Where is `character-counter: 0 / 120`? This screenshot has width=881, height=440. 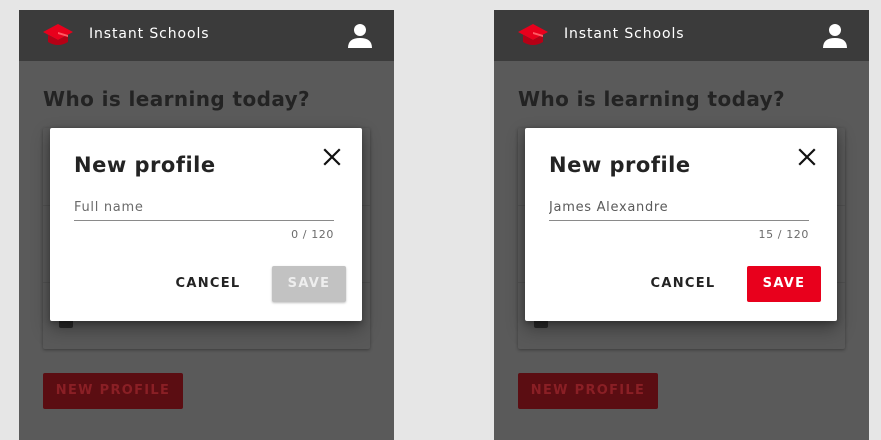
character-counter: 0 / 120 is located at coordinates (312, 234).